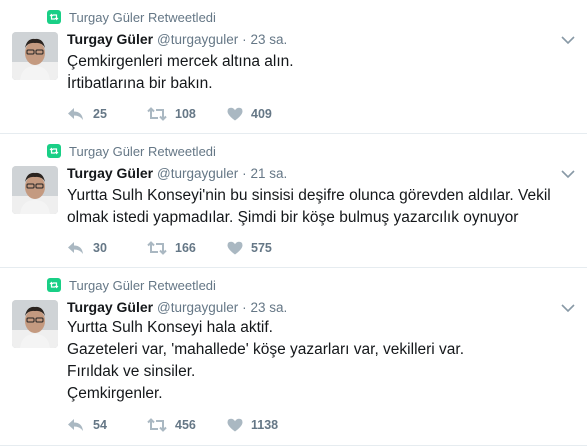 The height and width of the screenshot is (446, 587). I want to click on retweet-button: 456, so click(187, 425).